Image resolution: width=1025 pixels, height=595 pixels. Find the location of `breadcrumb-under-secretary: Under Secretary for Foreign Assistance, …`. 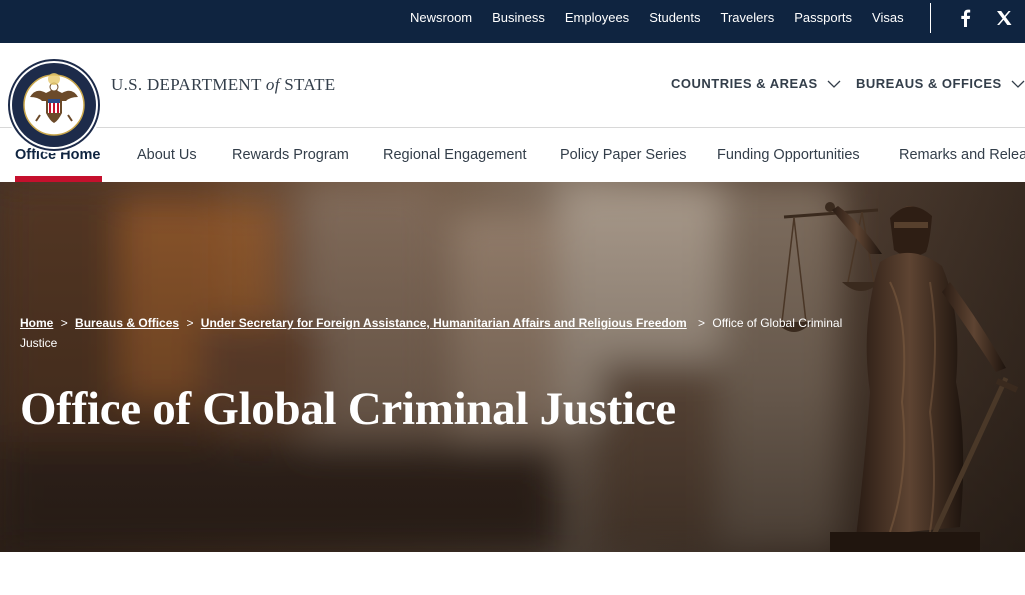

breadcrumb-under-secretary: Under Secretary for Foreign Assistance, … is located at coordinates (444, 323).